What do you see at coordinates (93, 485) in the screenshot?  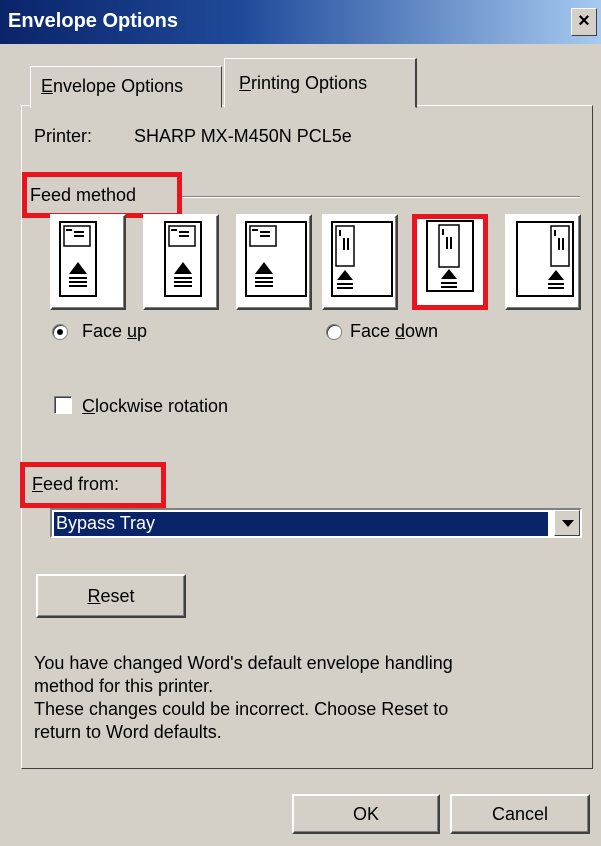 I see `feed-from-highlight` at bounding box center [93, 485].